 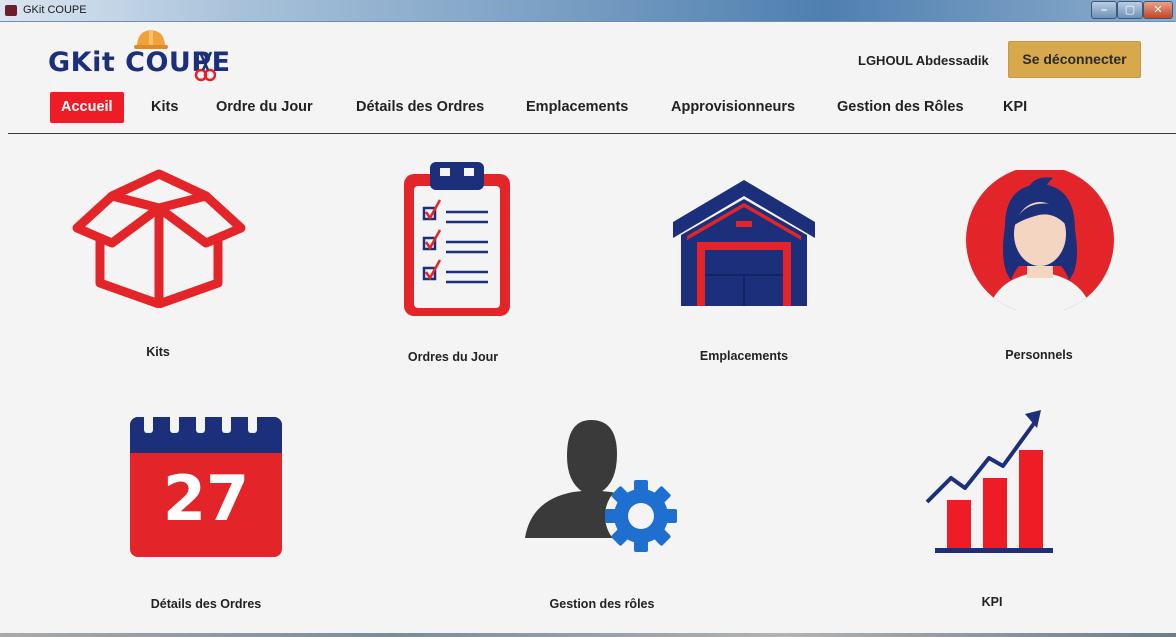 I want to click on calendar-day: 27, so click(x=206, y=498).